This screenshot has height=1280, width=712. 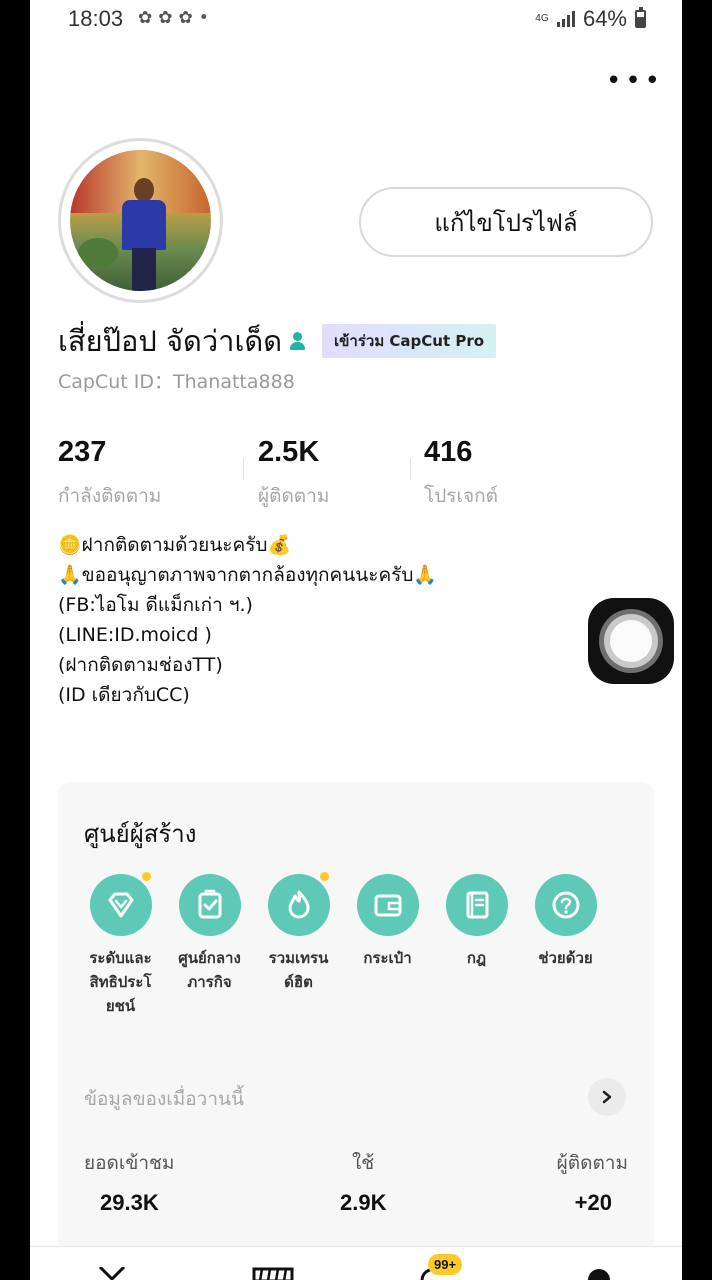 I want to click on stat-projects: 416 โปรเจกต์, so click(x=461, y=473).